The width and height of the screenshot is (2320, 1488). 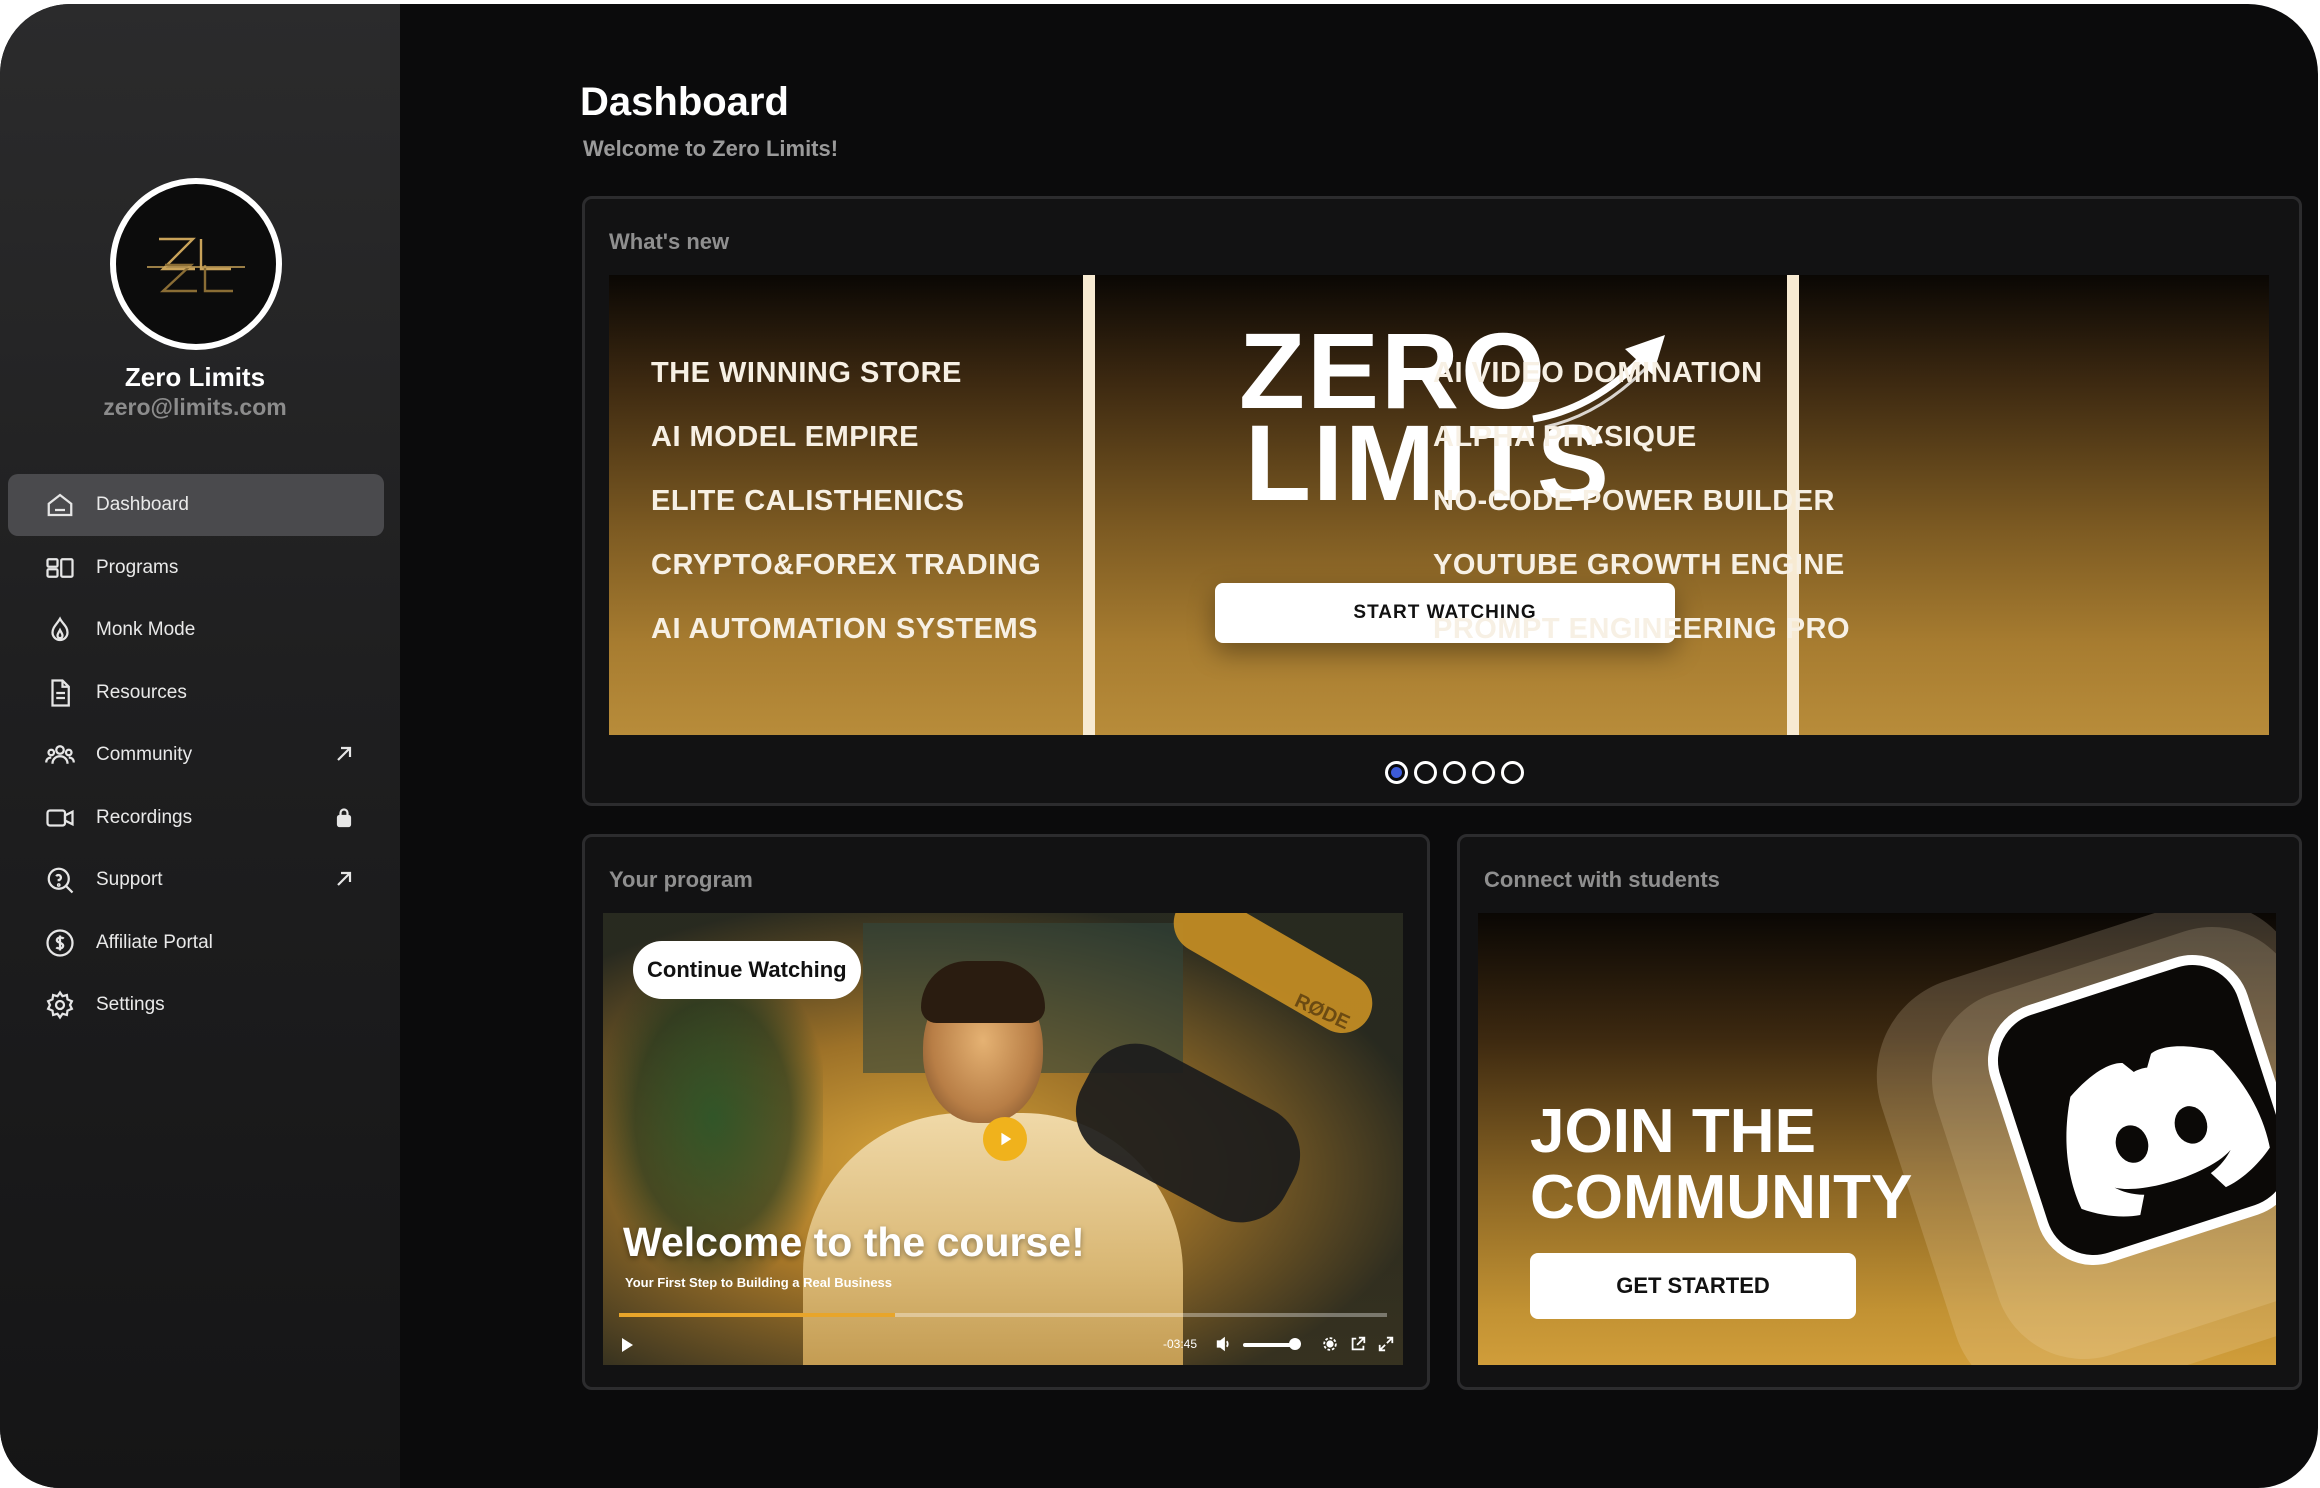 I want to click on page-subtitle: Welcome to Zero Limits!, so click(x=711, y=148).